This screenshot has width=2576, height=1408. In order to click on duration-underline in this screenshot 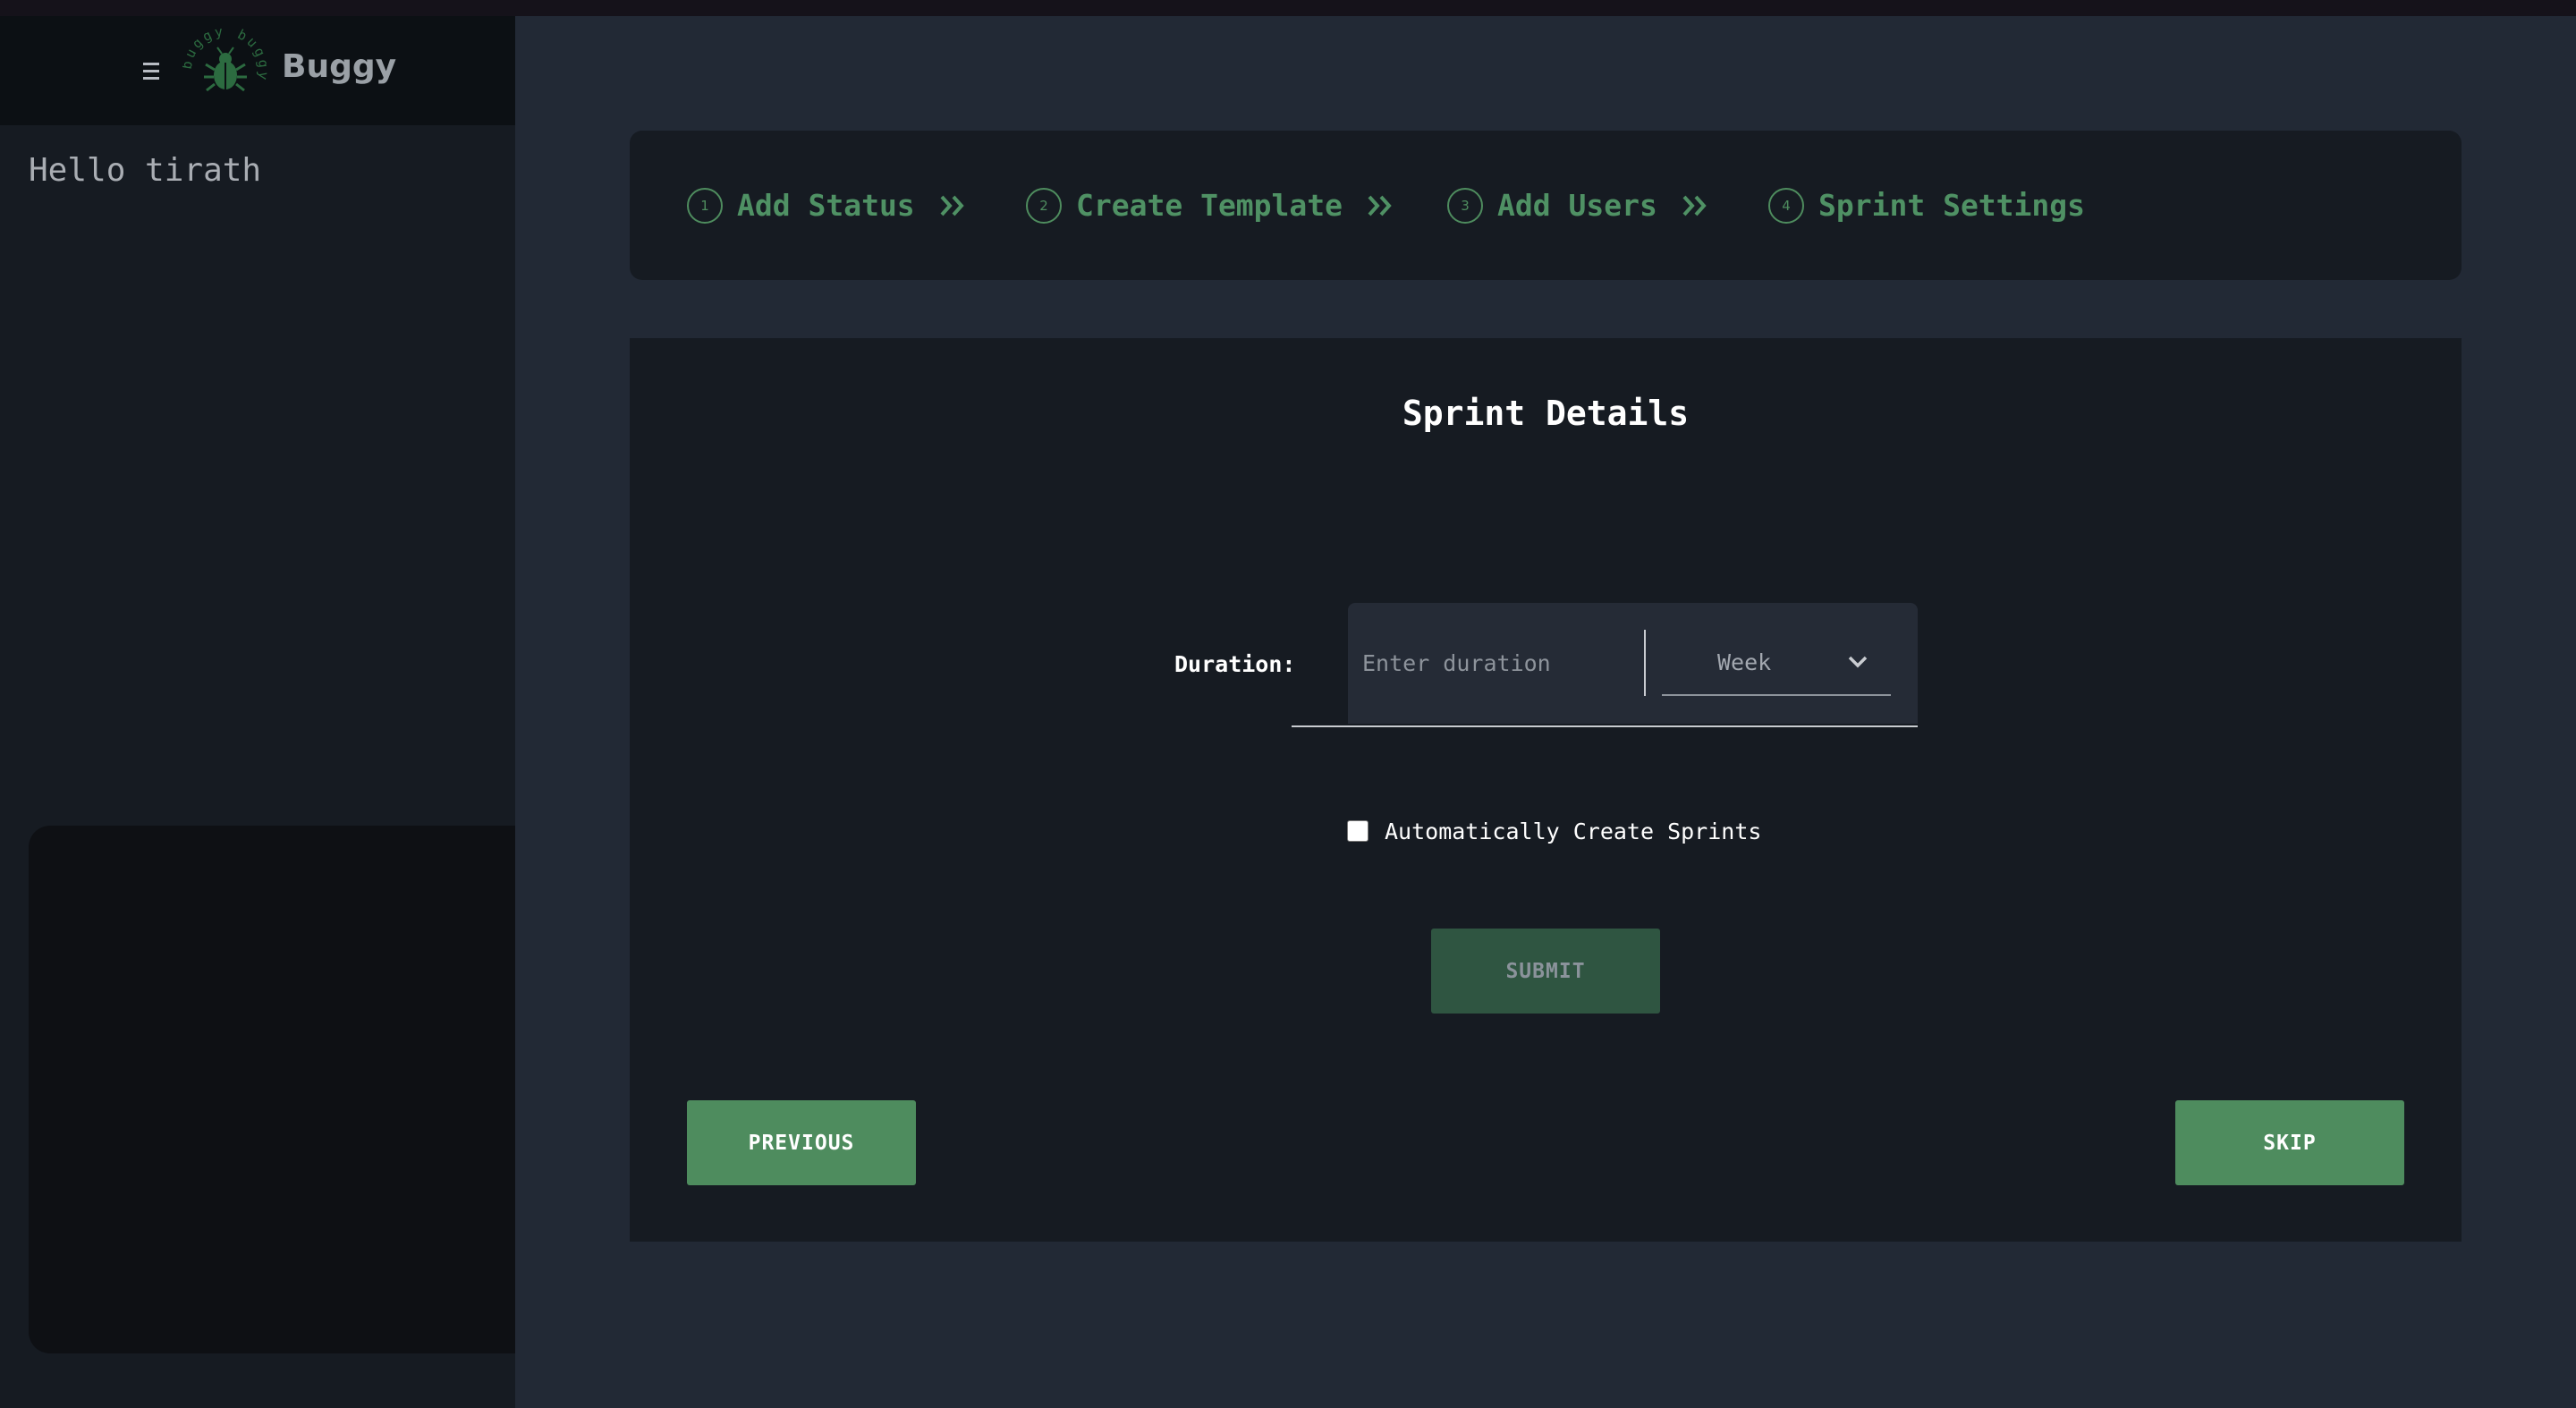, I will do `click(1605, 726)`.